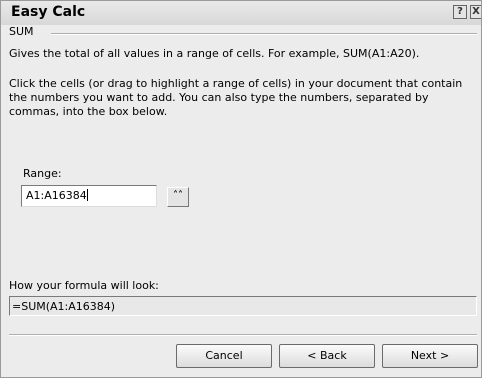 Image resolution: width=482 pixels, height=378 pixels. I want to click on formula-preview-label: How your formula will look:, so click(84, 285).